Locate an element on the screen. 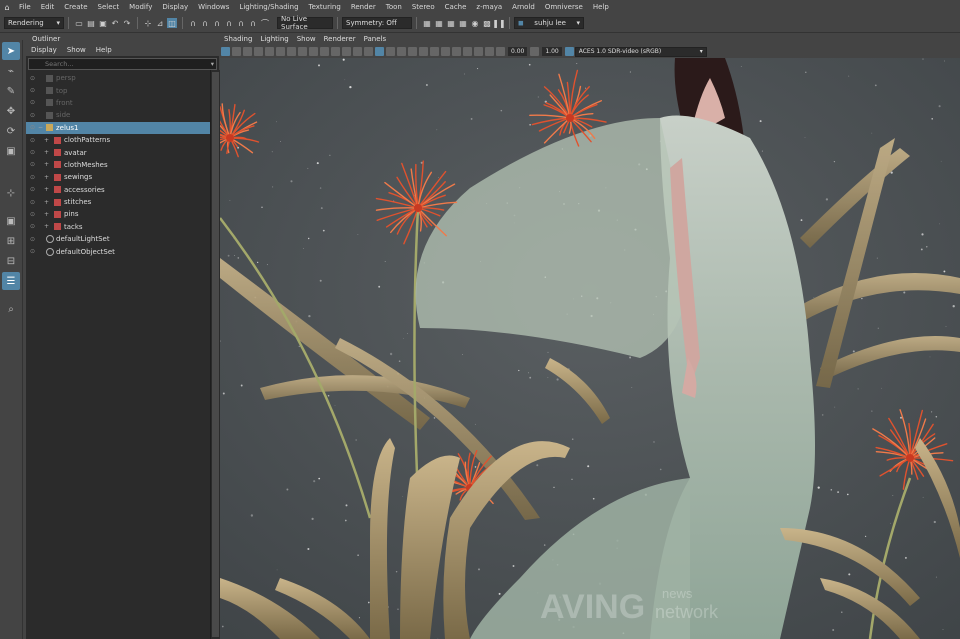 This screenshot has width=960, height=639. snap-surface-icon: ∩ is located at coordinates (241, 23).